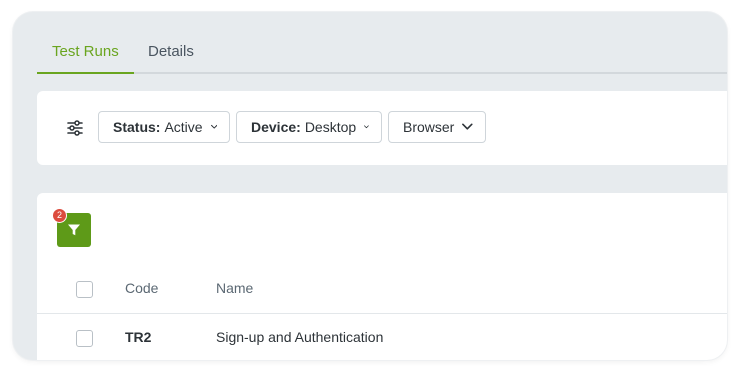 The image size is (740, 373). I want to click on status-filter-value: Active, so click(183, 127).